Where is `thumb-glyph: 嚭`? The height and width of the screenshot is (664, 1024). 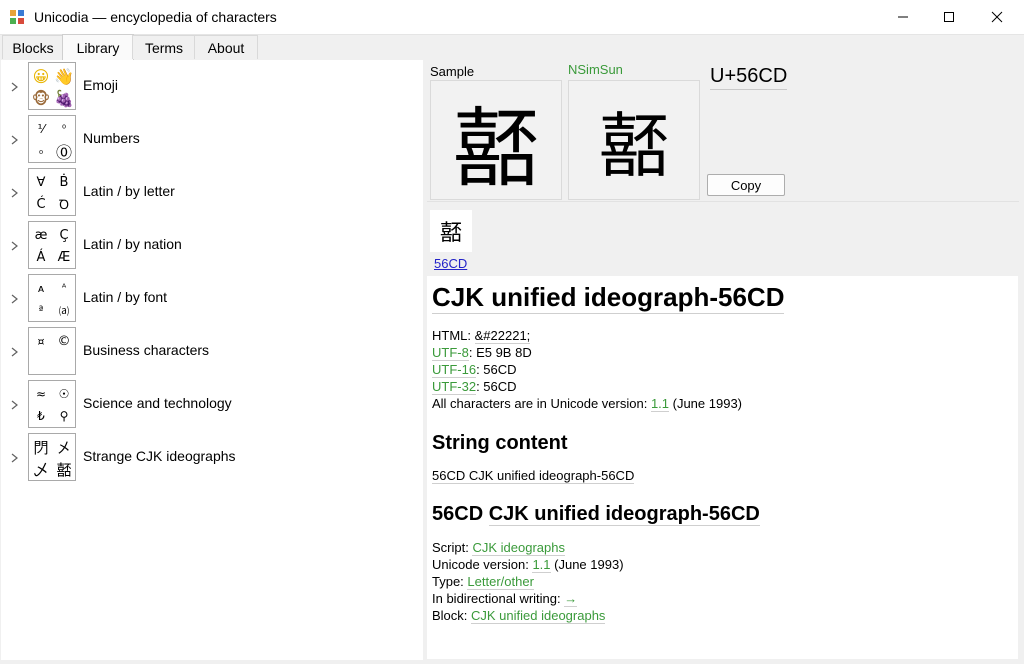 thumb-glyph: 嚭 is located at coordinates (64, 469).